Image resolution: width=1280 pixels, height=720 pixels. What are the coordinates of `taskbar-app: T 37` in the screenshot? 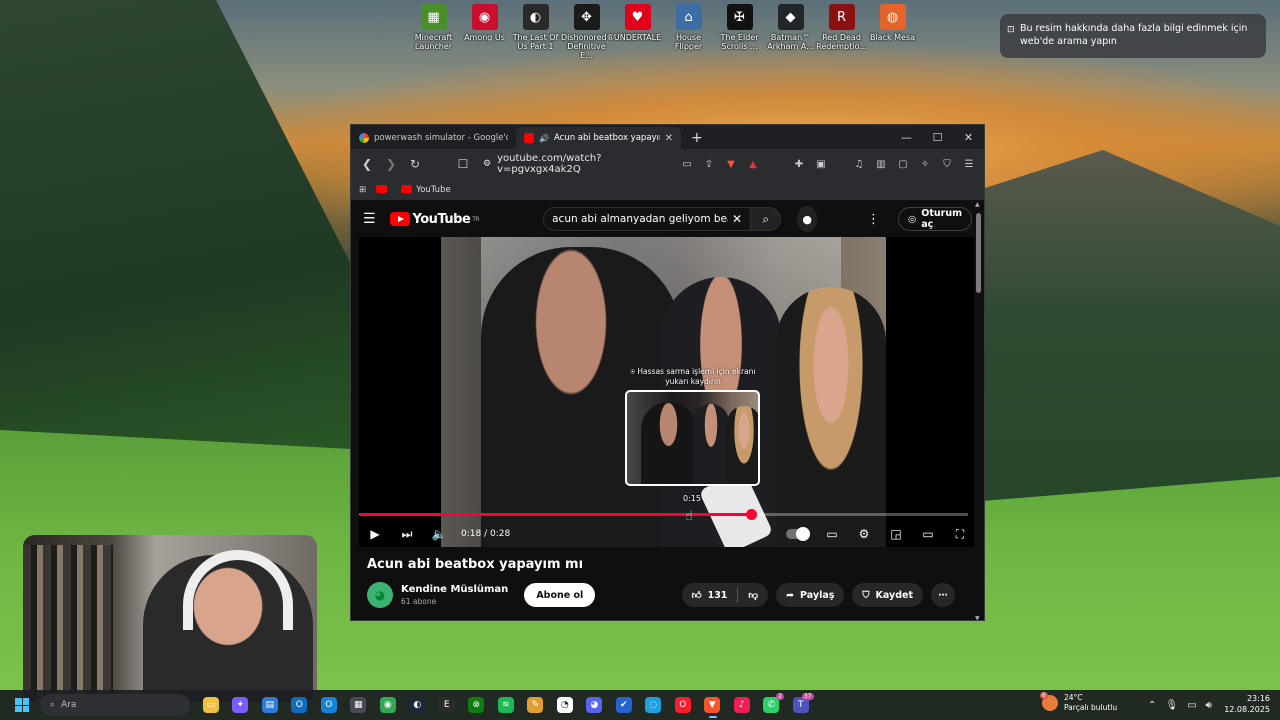 It's located at (801, 705).